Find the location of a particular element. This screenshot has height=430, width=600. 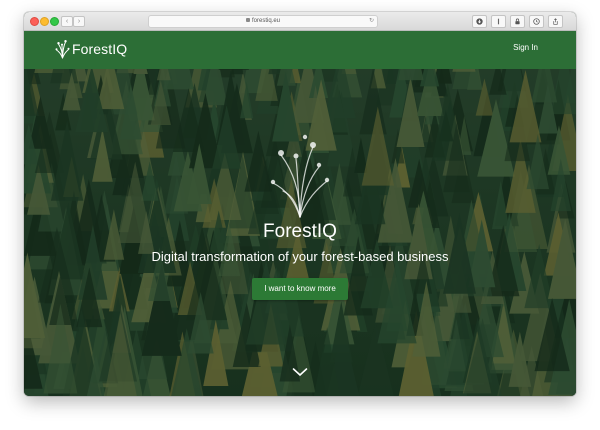

maximize-window-button is located at coordinates (54, 21).